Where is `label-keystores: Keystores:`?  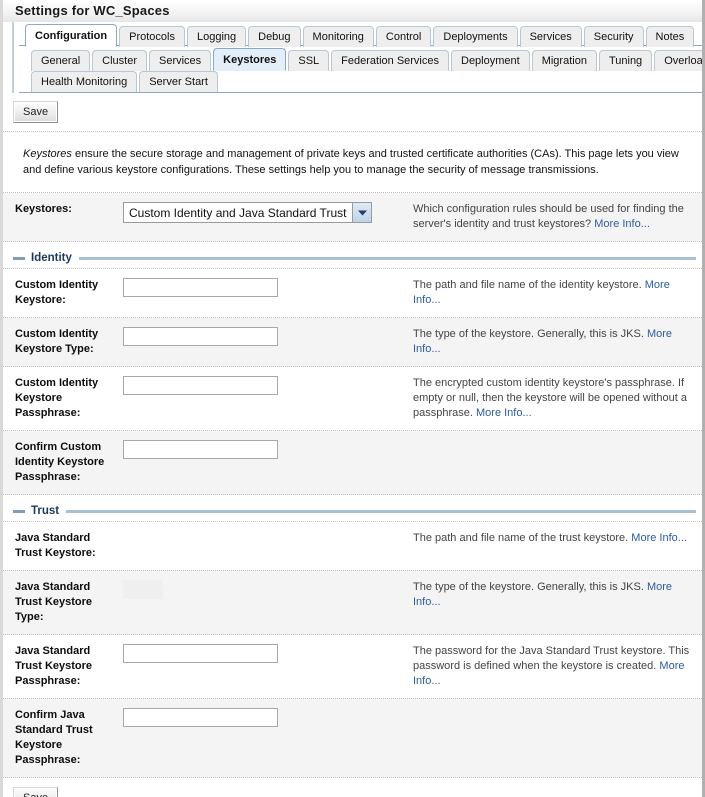 label-keystores: Keystores: is located at coordinates (43, 209).